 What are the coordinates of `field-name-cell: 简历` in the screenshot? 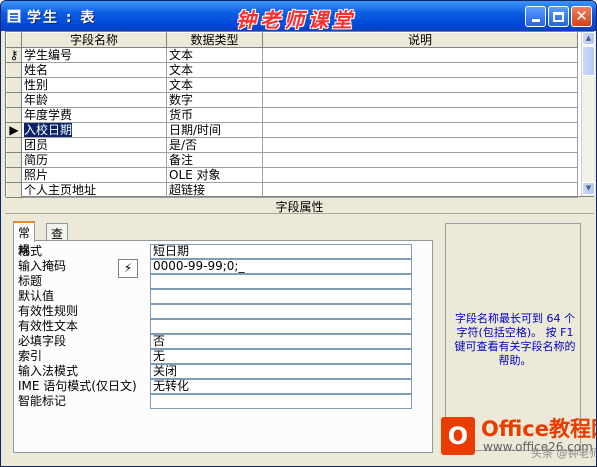 It's located at (94, 160).